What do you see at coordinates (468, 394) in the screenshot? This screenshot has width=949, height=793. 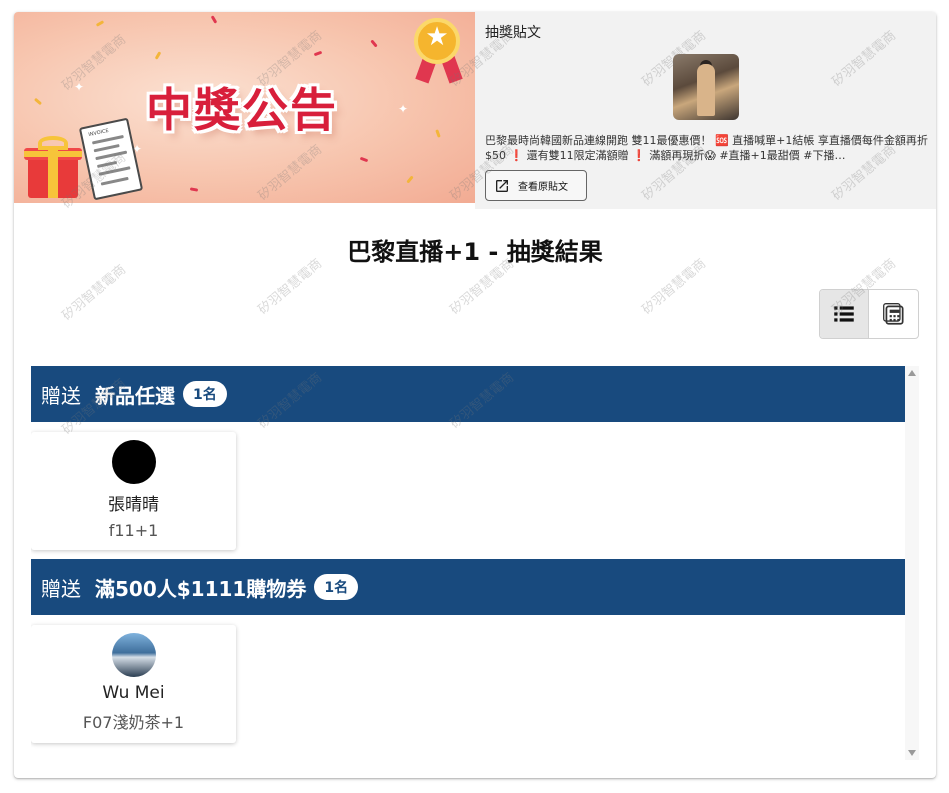 I see `prize-header: 贈送 新品任選 1名` at bounding box center [468, 394].